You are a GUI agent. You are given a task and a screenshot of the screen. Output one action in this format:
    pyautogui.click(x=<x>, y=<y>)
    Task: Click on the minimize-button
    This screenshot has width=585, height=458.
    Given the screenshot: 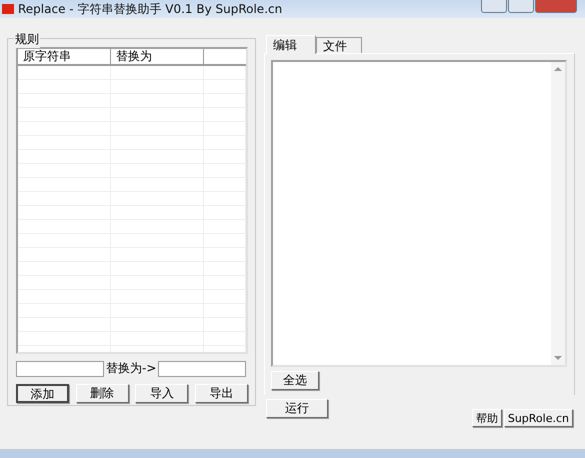 What is the action you would take?
    pyautogui.click(x=494, y=6)
    